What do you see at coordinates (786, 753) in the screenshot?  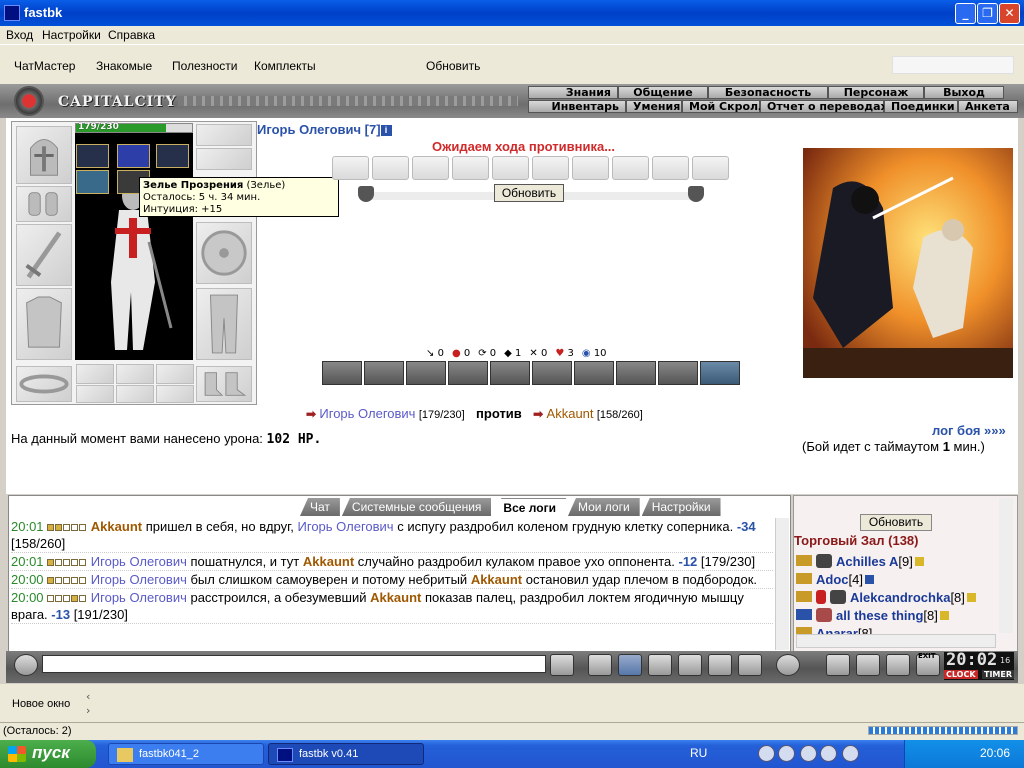 I see `stop-icon` at bounding box center [786, 753].